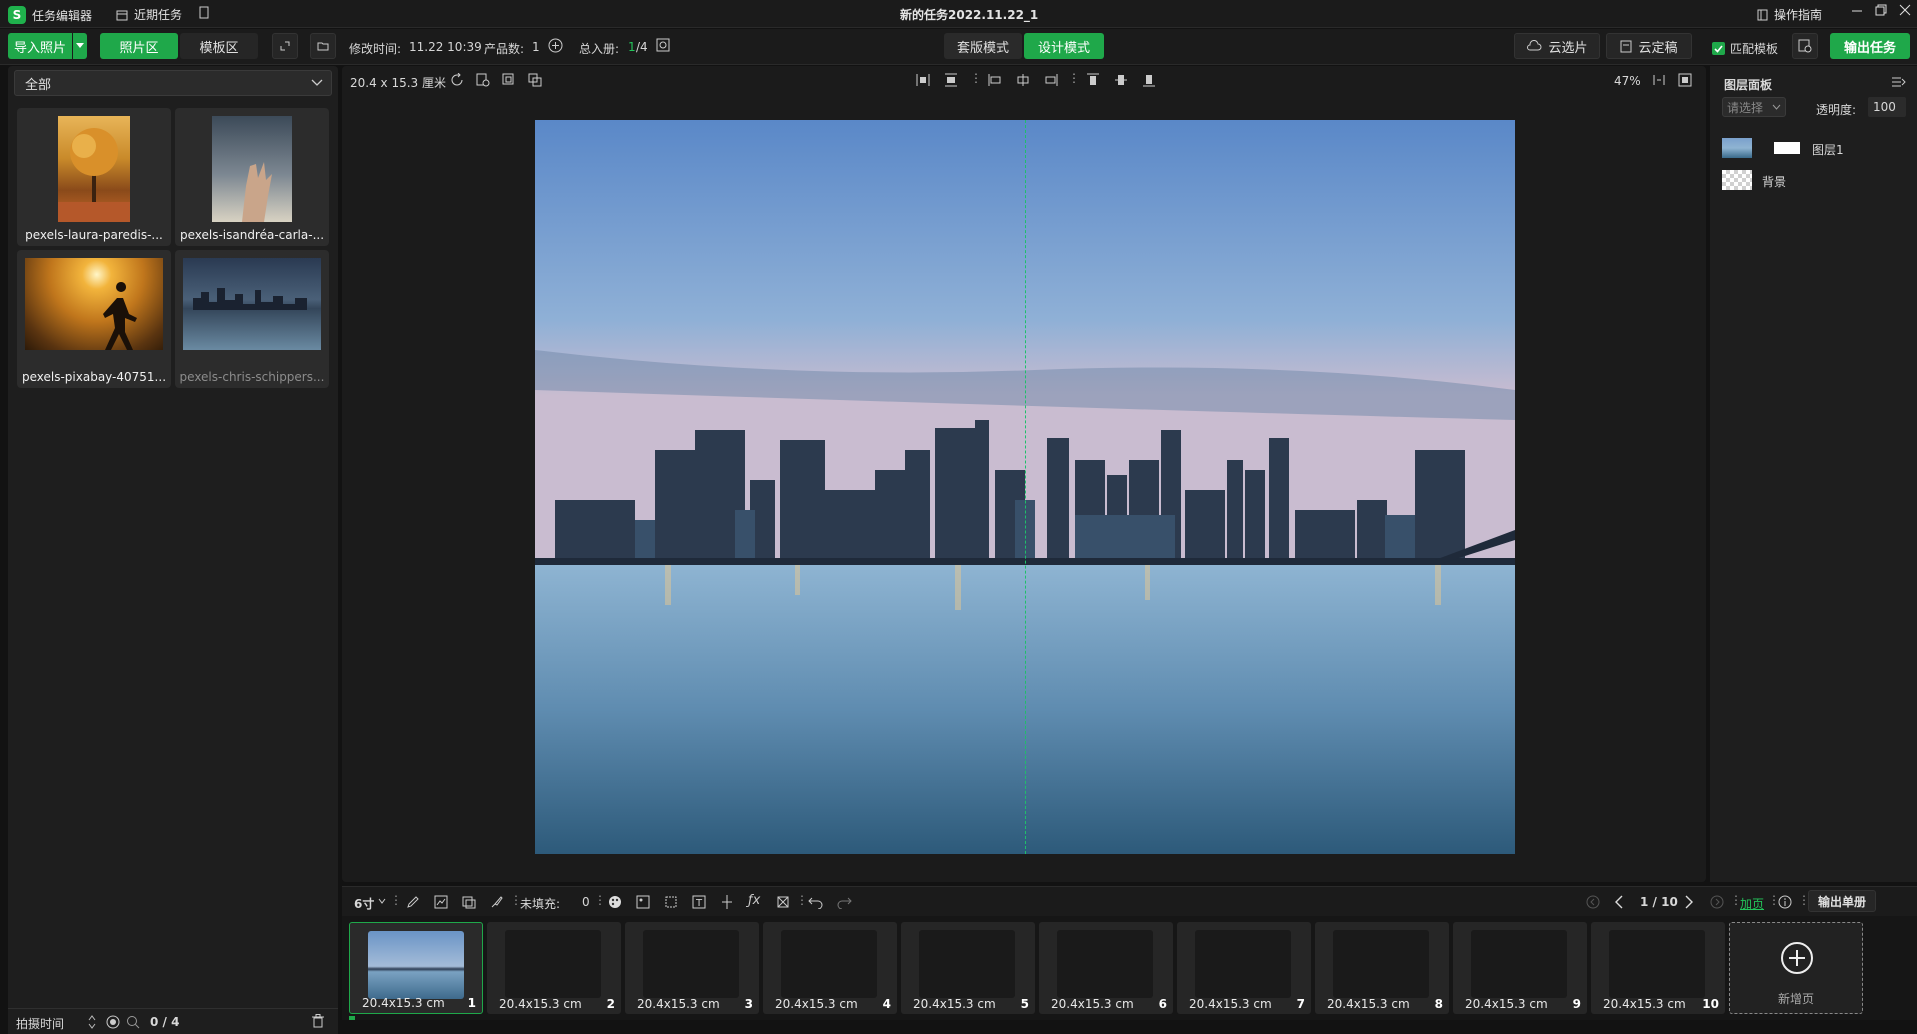 This screenshot has height=1034, width=1917. Describe the element at coordinates (642, 47) in the screenshot. I see `total-rest: /4` at that location.